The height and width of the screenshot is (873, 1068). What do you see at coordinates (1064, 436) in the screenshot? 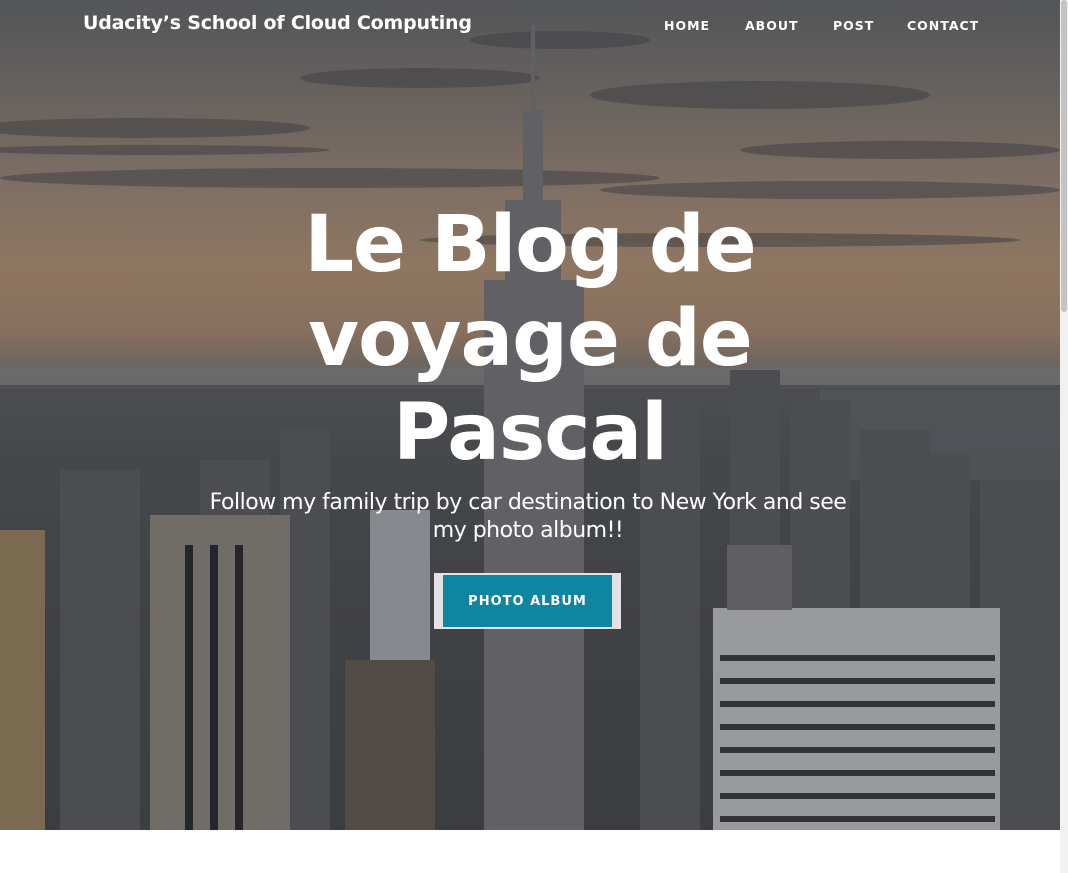
I see `page-scrollbar` at bounding box center [1064, 436].